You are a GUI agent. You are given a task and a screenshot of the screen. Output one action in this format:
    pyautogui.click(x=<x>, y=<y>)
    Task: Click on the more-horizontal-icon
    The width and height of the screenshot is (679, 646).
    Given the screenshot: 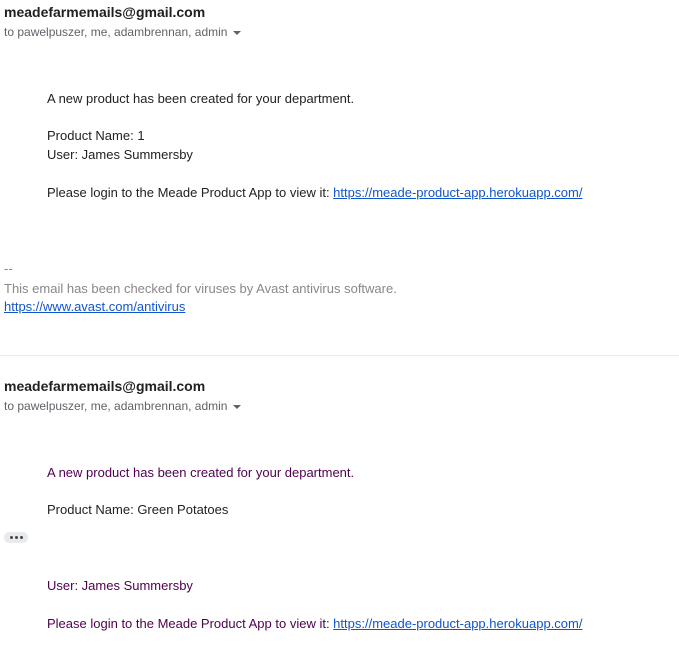 What is the action you would take?
    pyautogui.click(x=16, y=537)
    